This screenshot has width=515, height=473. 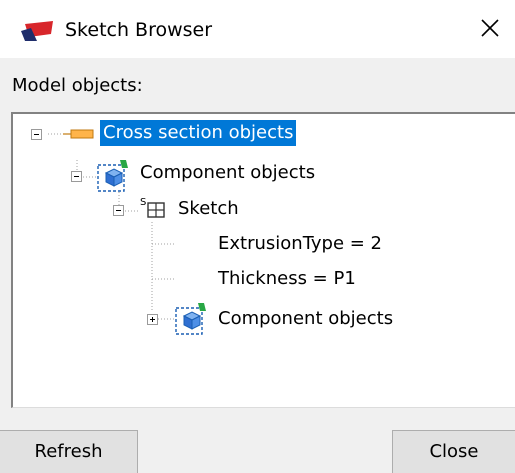 I want to click on tree-node-nested-component-objects: Component objects, so click(x=305, y=319).